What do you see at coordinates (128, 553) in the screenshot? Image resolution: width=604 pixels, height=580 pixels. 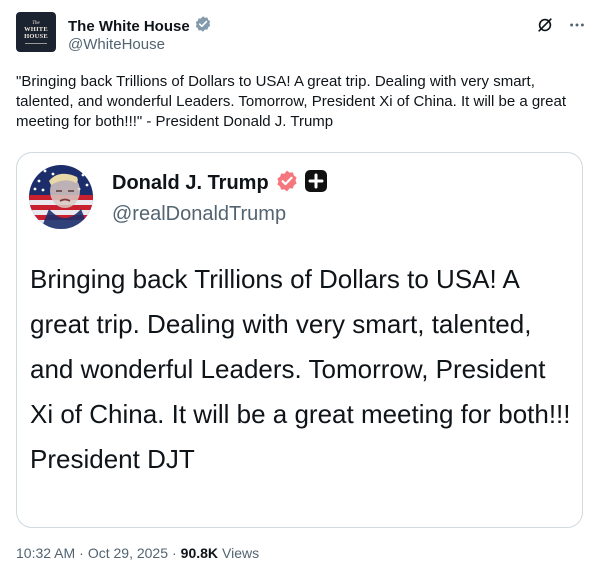 I see `tweet-date: Oct 29, 2025` at bounding box center [128, 553].